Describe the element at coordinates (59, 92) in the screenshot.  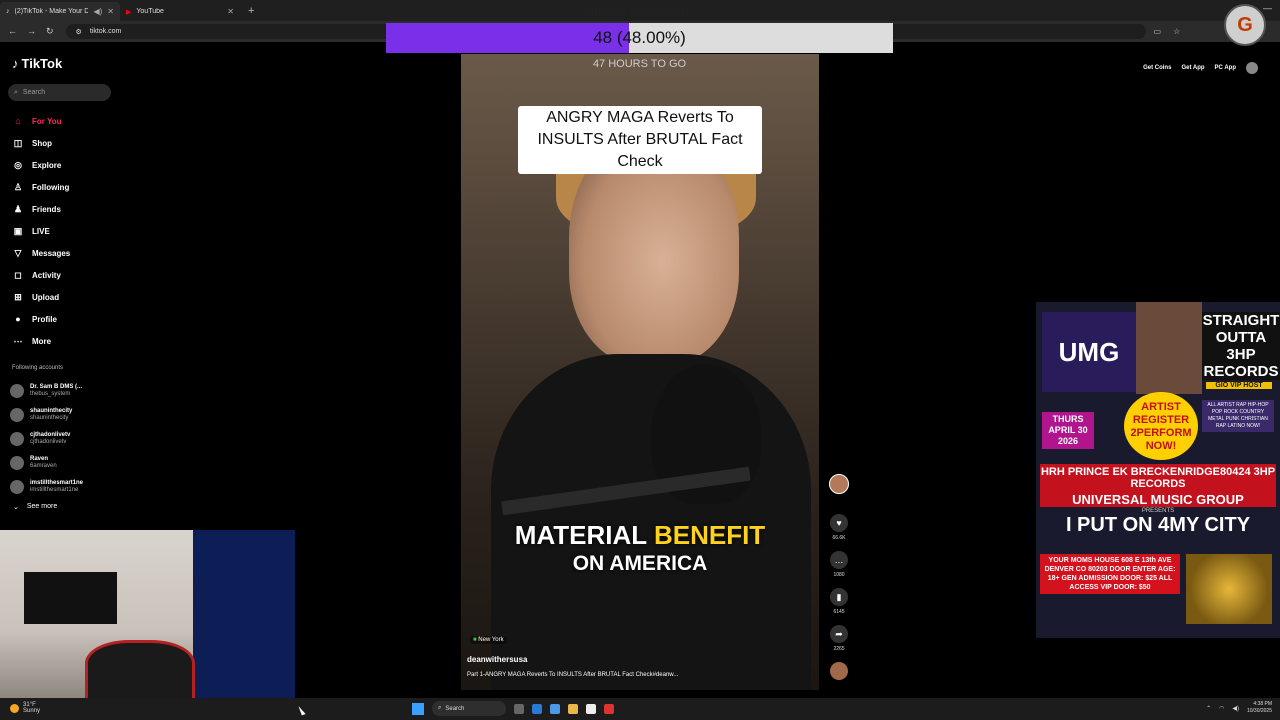
I see `search-input: ⌕ Search` at that location.